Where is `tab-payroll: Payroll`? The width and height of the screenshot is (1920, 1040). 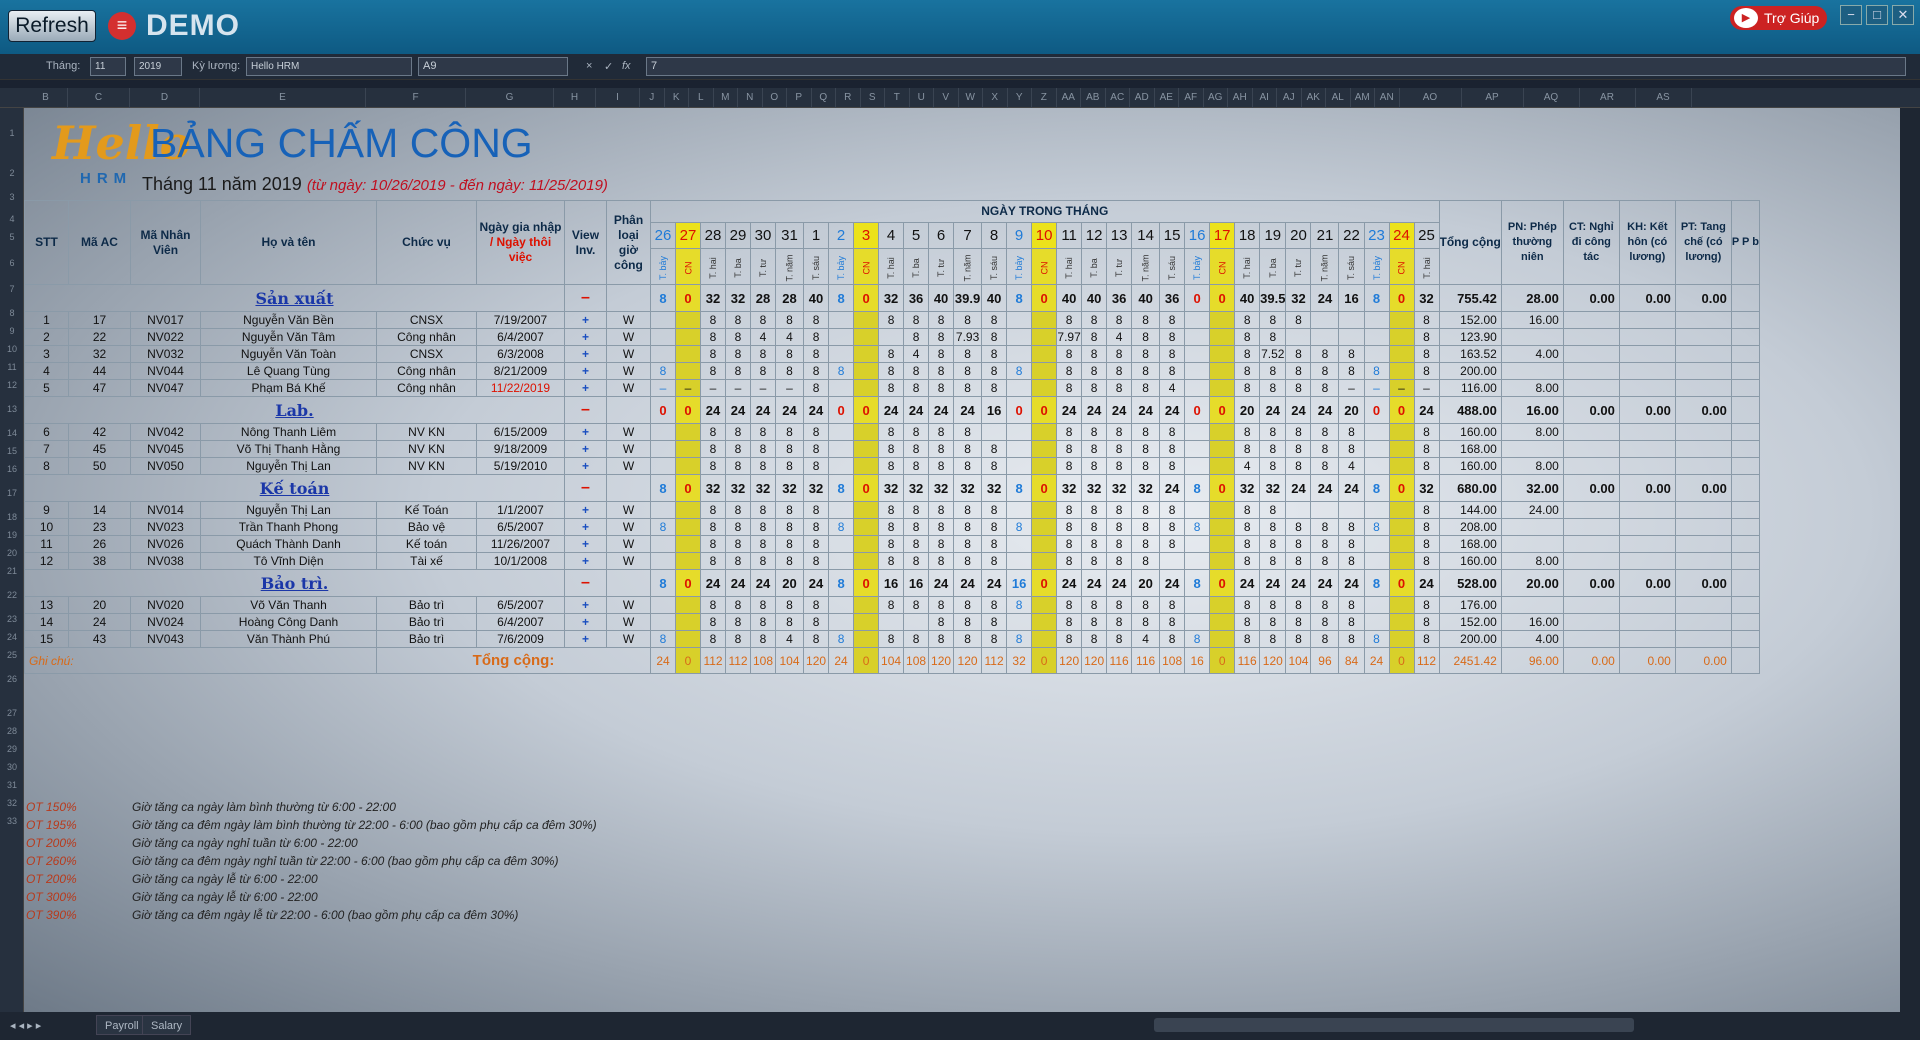
tab-payroll: Payroll is located at coordinates (122, 1025).